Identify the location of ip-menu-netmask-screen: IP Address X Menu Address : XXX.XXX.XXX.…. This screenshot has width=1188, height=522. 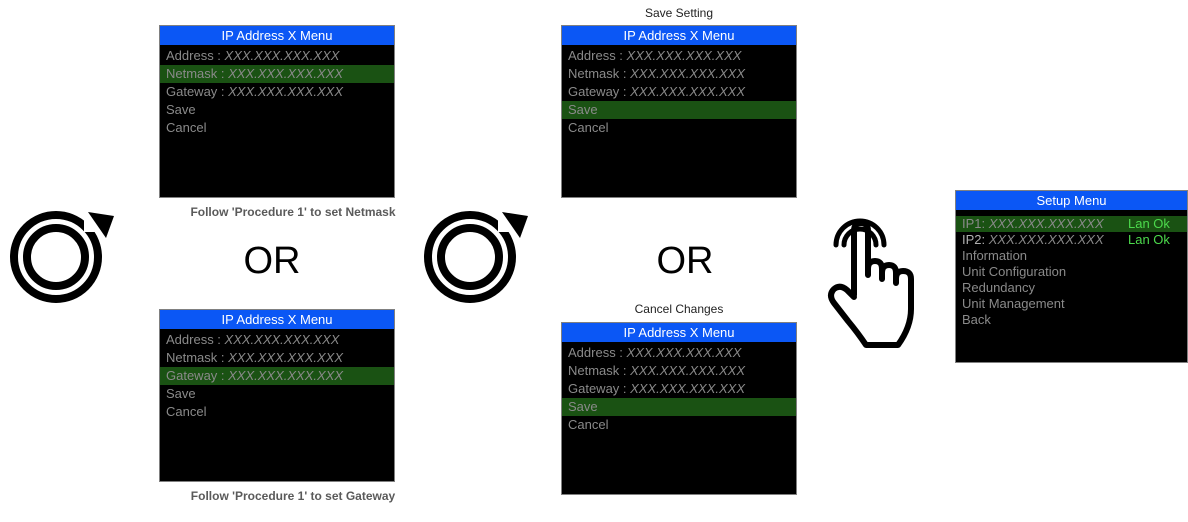
(277, 111).